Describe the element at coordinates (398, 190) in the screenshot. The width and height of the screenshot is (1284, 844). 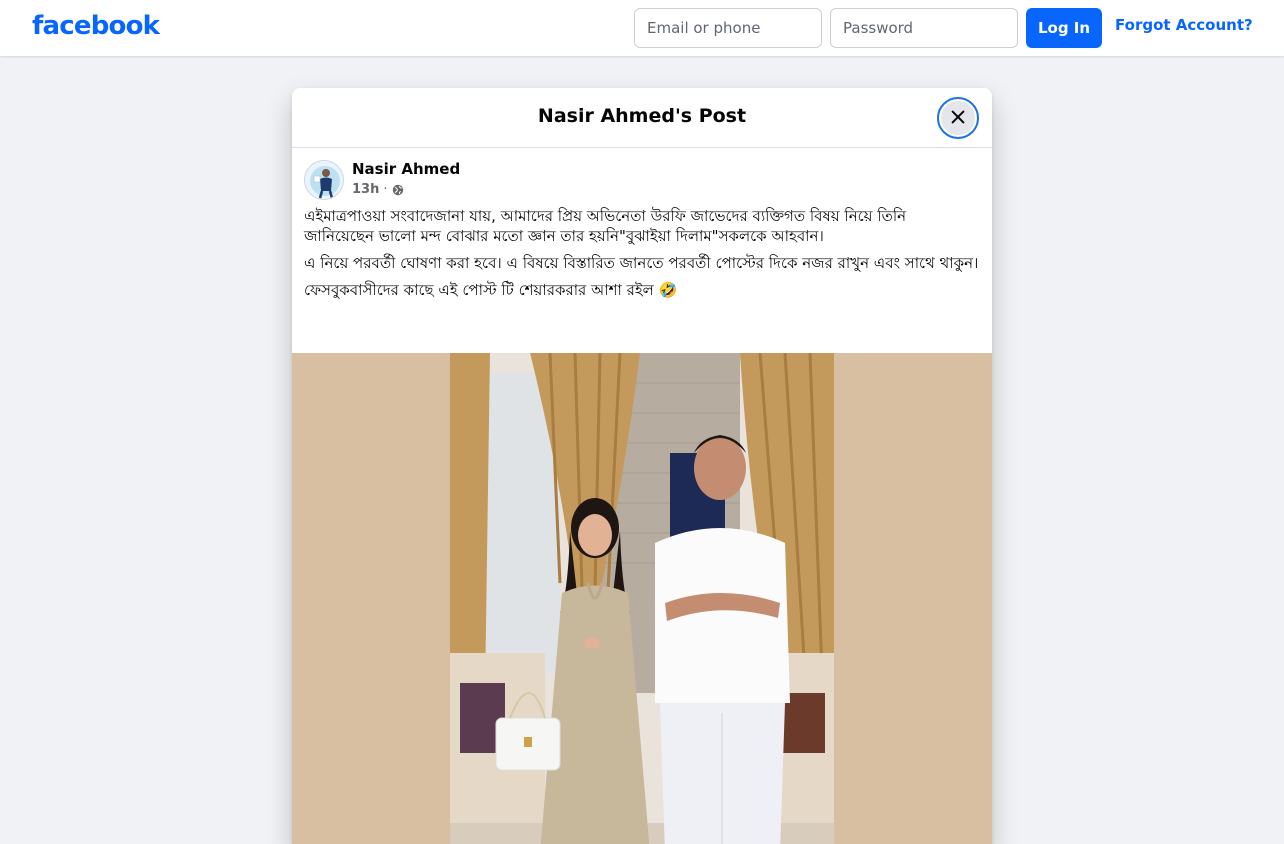
I see `globe-icon` at that location.